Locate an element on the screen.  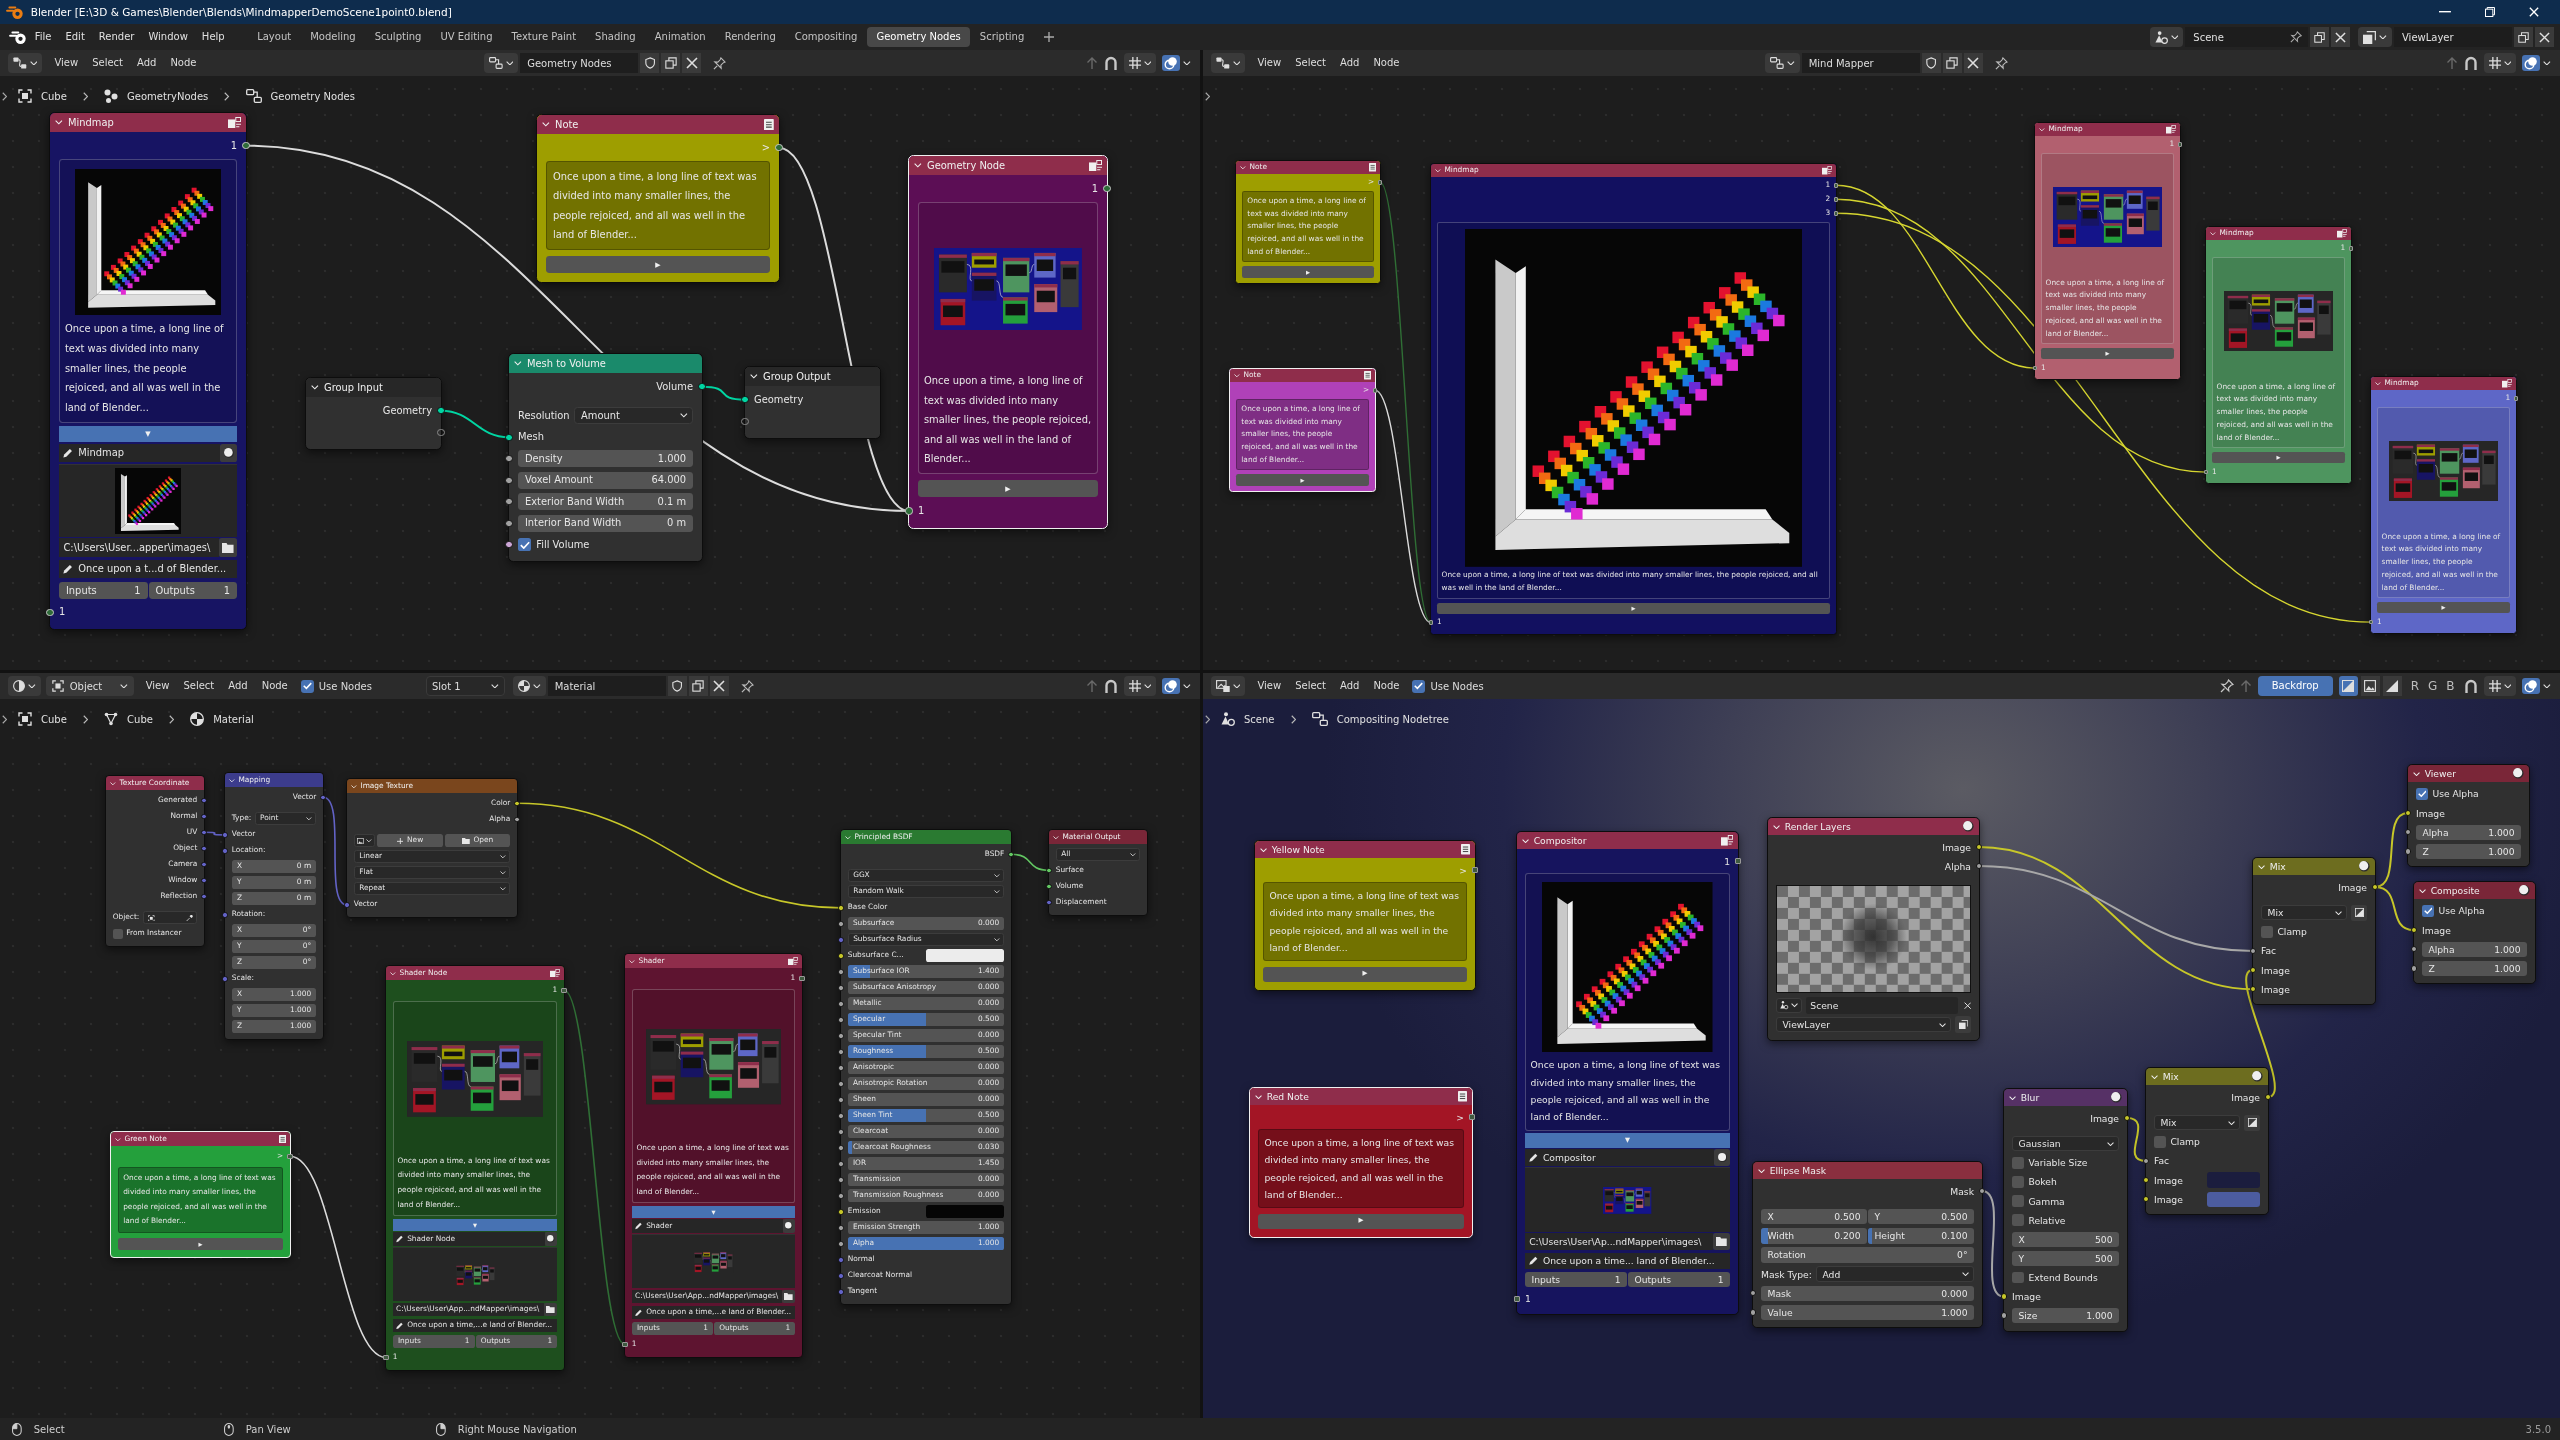
number-field: Exterior Band Width 0.1 m is located at coordinates (605, 502).